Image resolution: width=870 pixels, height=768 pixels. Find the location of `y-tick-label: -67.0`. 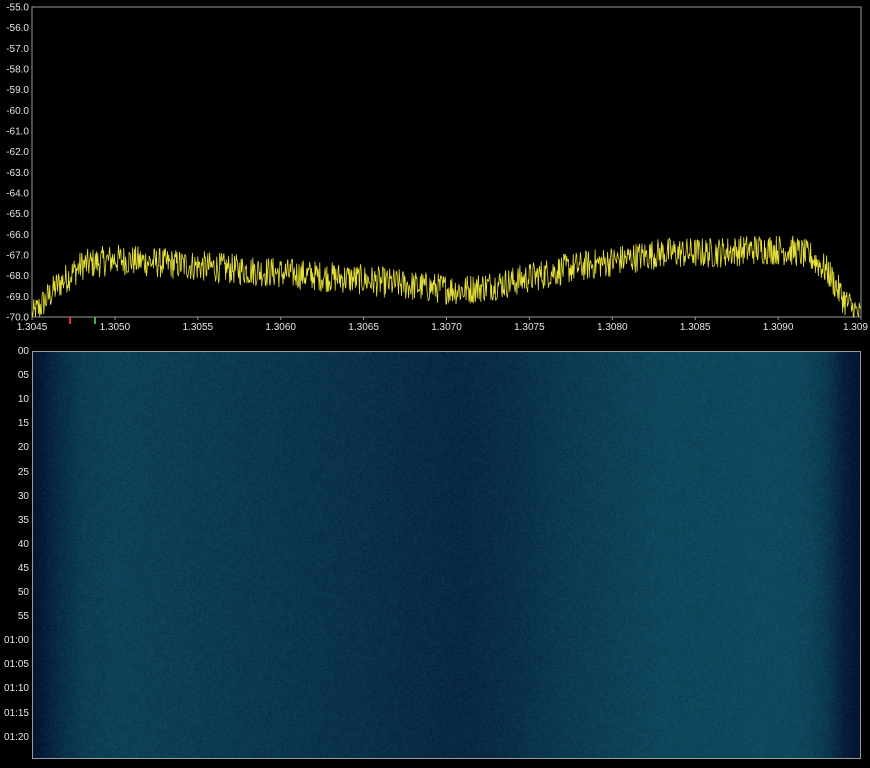

y-tick-label: -67.0 is located at coordinates (17, 256).